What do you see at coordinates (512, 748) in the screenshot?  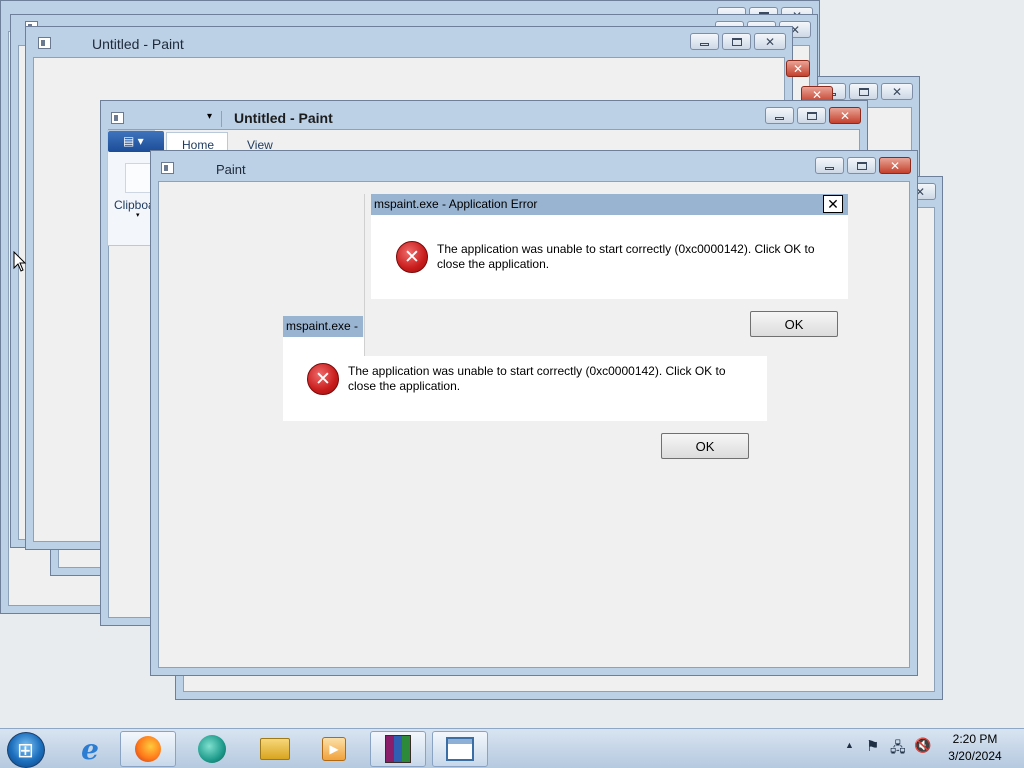 I see `taskbar: e ▶ ▲ ⚑ 🖧 🔇` at bounding box center [512, 748].